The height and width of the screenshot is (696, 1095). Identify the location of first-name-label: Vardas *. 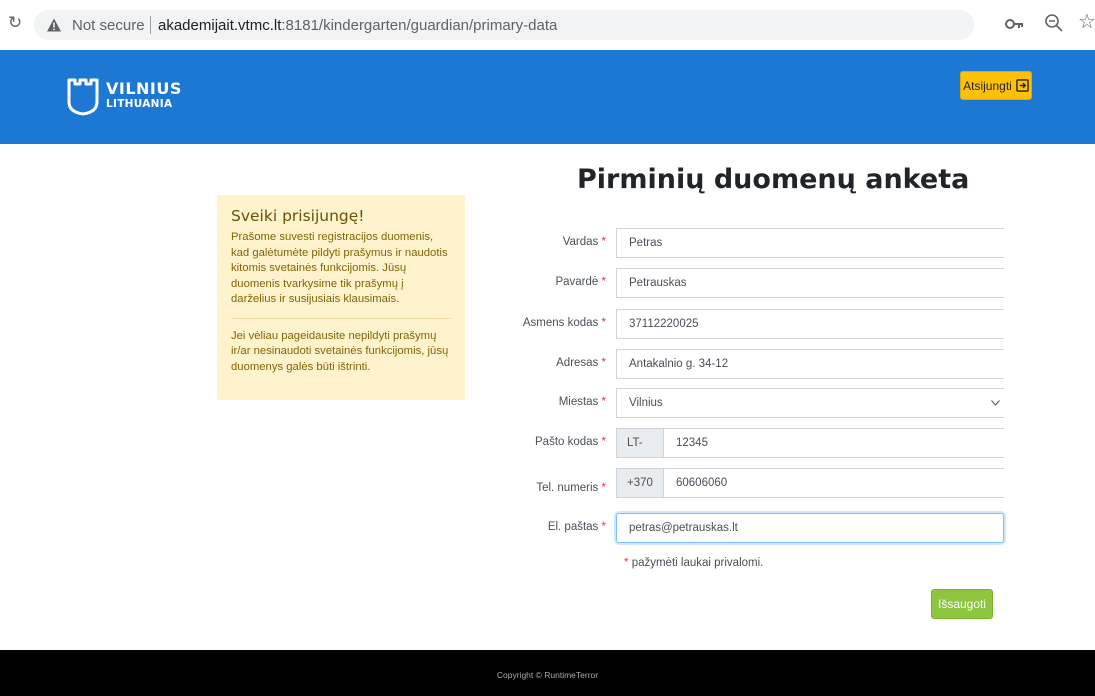
(584, 242).